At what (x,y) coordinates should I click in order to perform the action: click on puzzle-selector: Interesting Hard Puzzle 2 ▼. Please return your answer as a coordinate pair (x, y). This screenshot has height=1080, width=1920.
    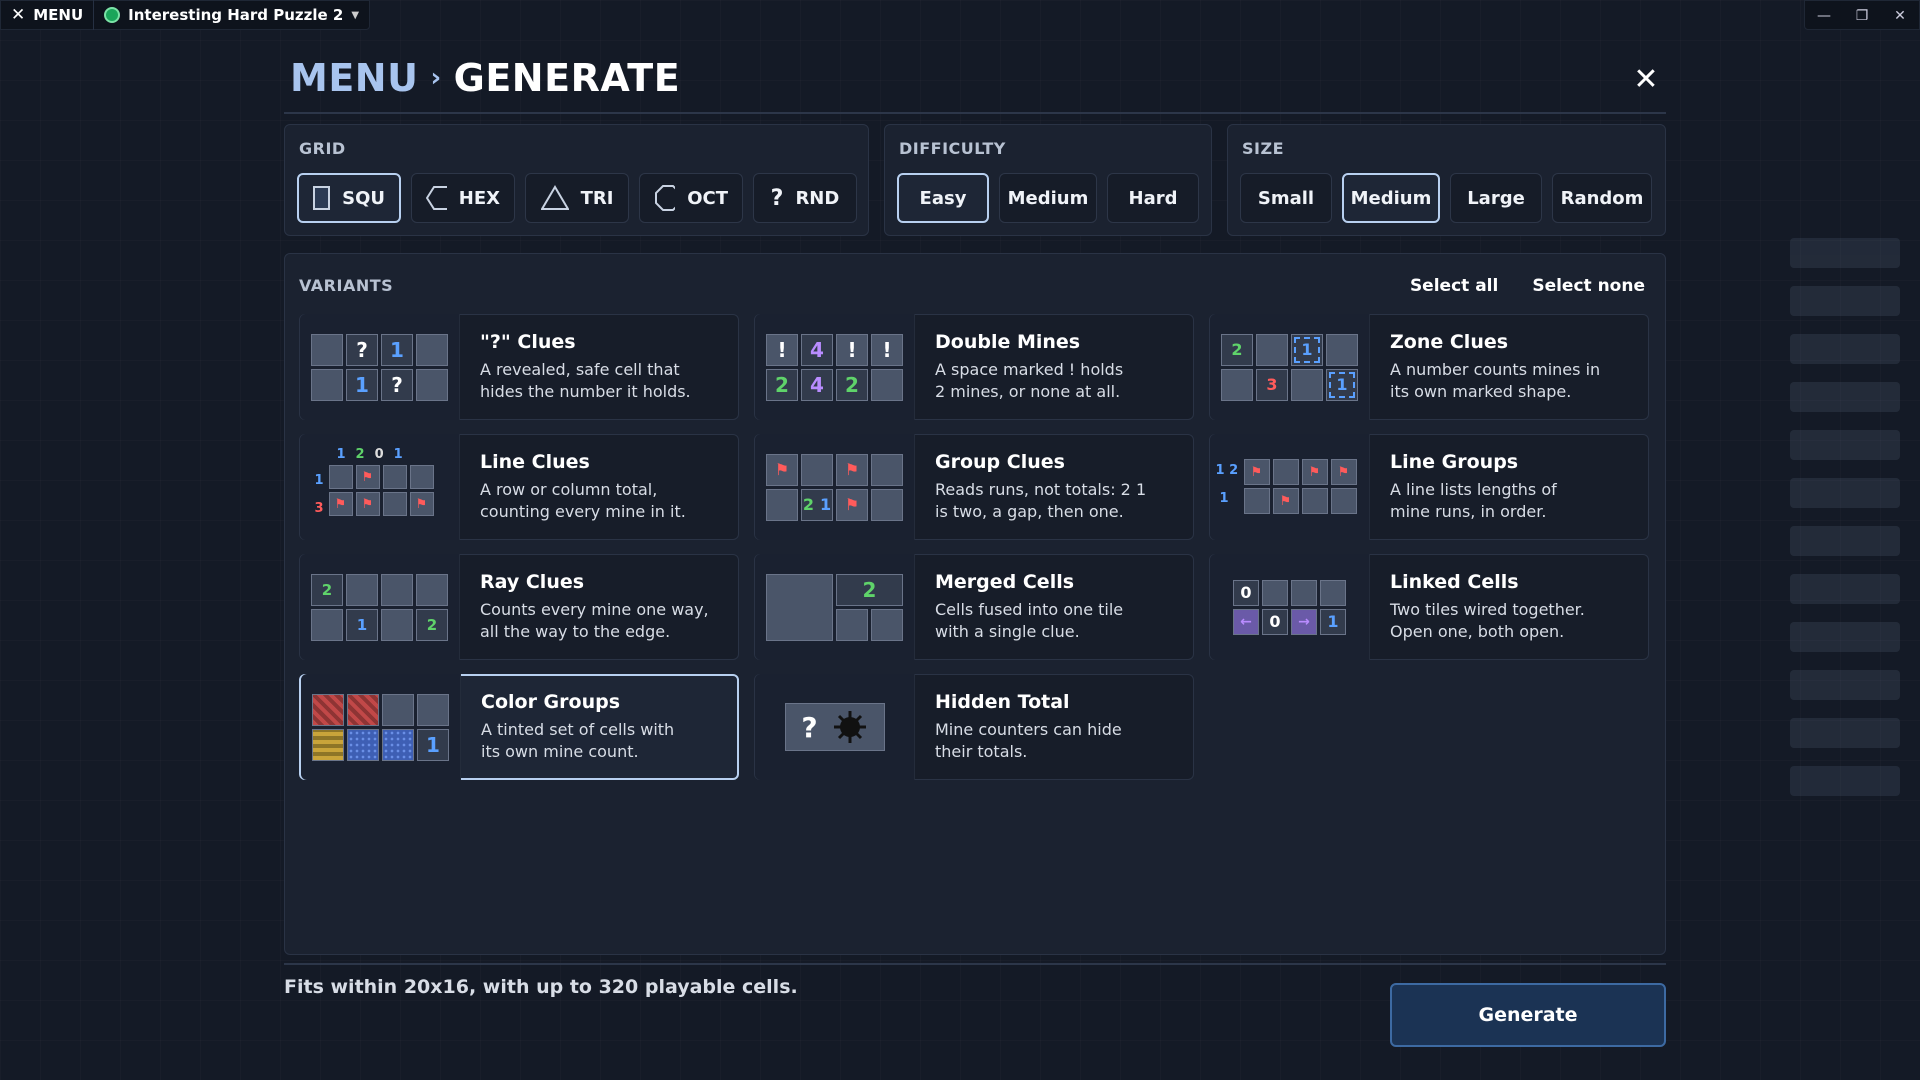
    Looking at the image, I should click on (231, 15).